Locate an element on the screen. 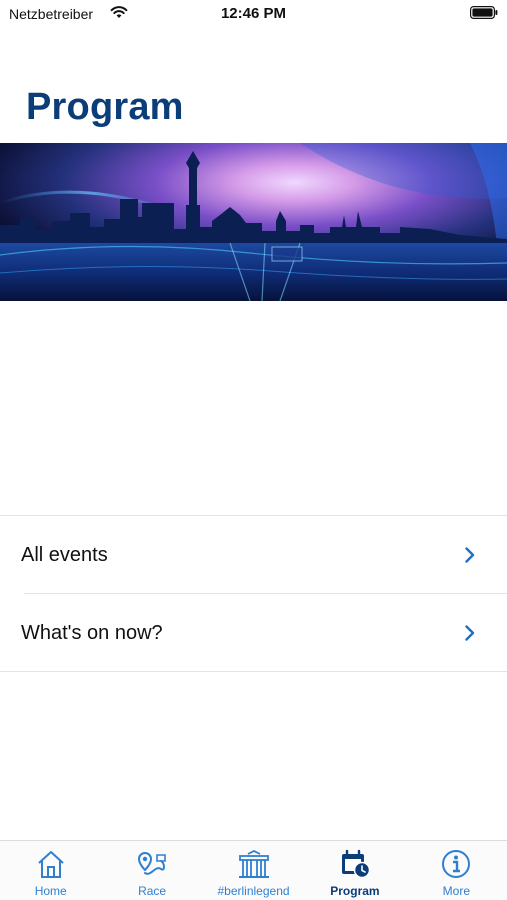  whats-on-now-label: What's on now? is located at coordinates (92, 633).